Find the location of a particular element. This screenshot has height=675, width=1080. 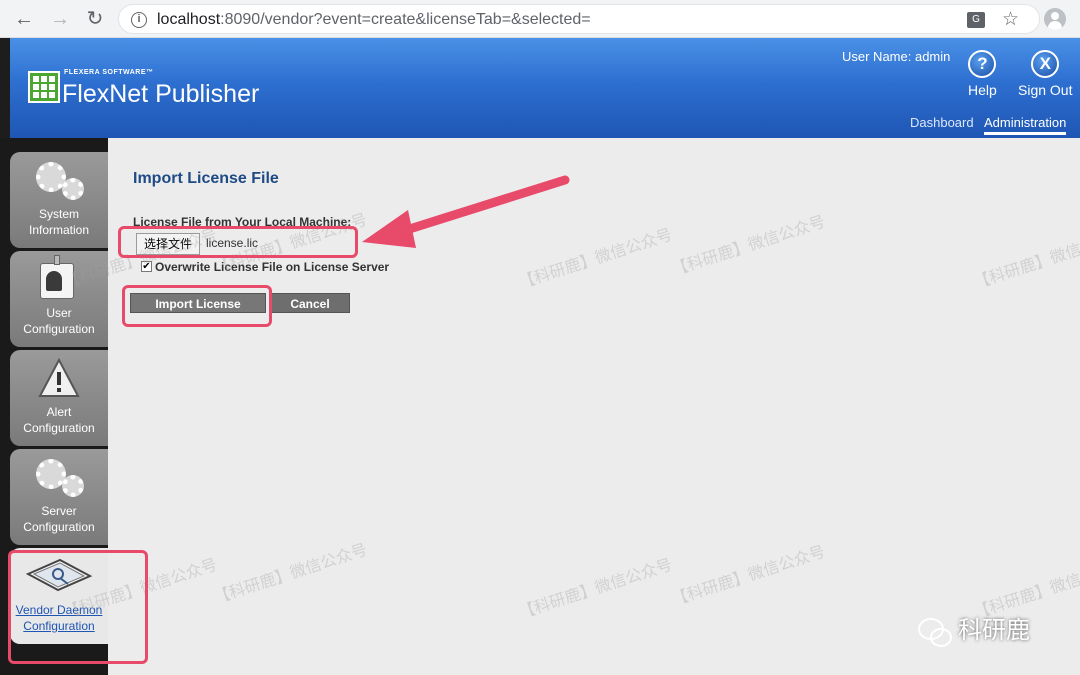

sidebar-item-label: System is located at coordinates (58, 214).